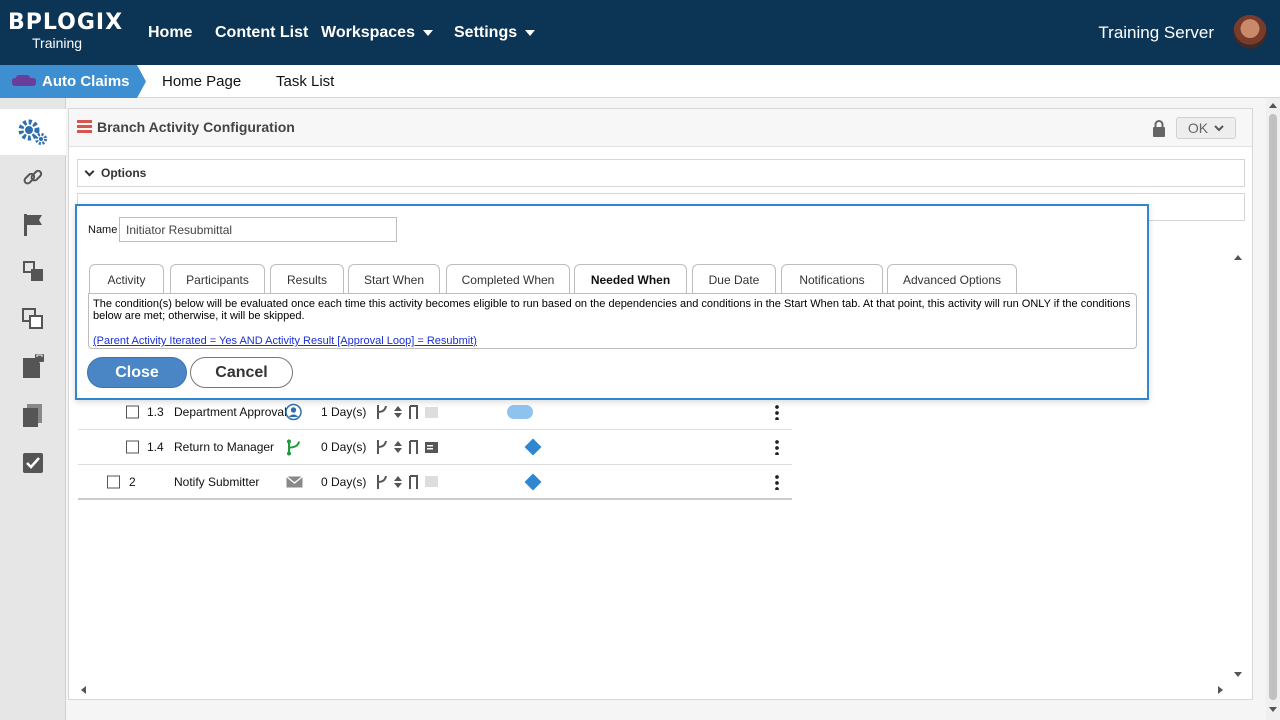 The width and height of the screenshot is (1280, 720). What do you see at coordinates (84, 126) in the screenshot?
I see `branch-activity-icon` at bounding box center [84, 126].